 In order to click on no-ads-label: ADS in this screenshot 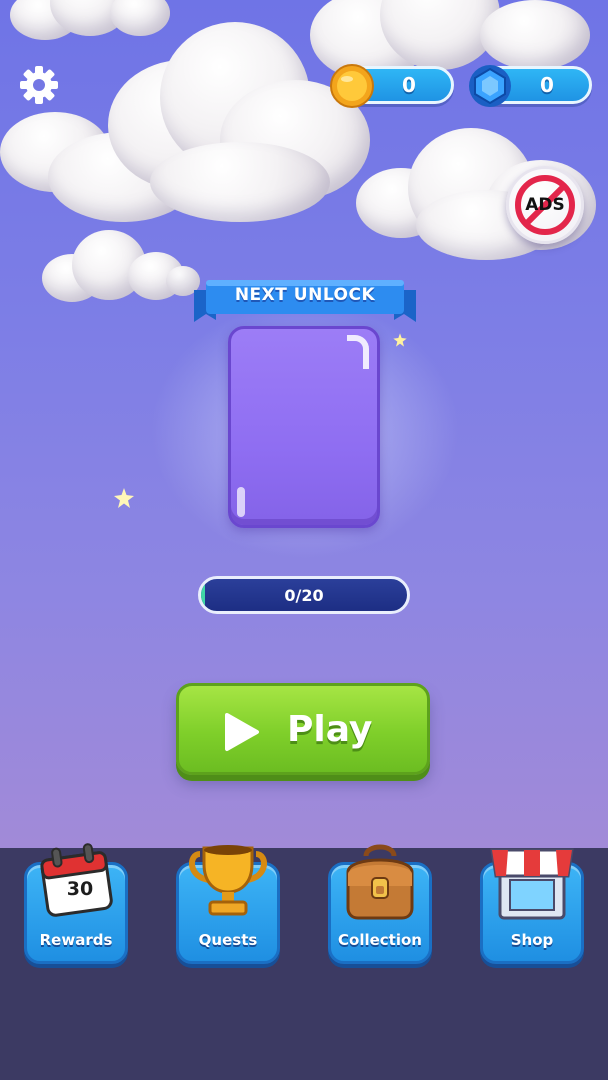, I will do `click(545, 205)`.